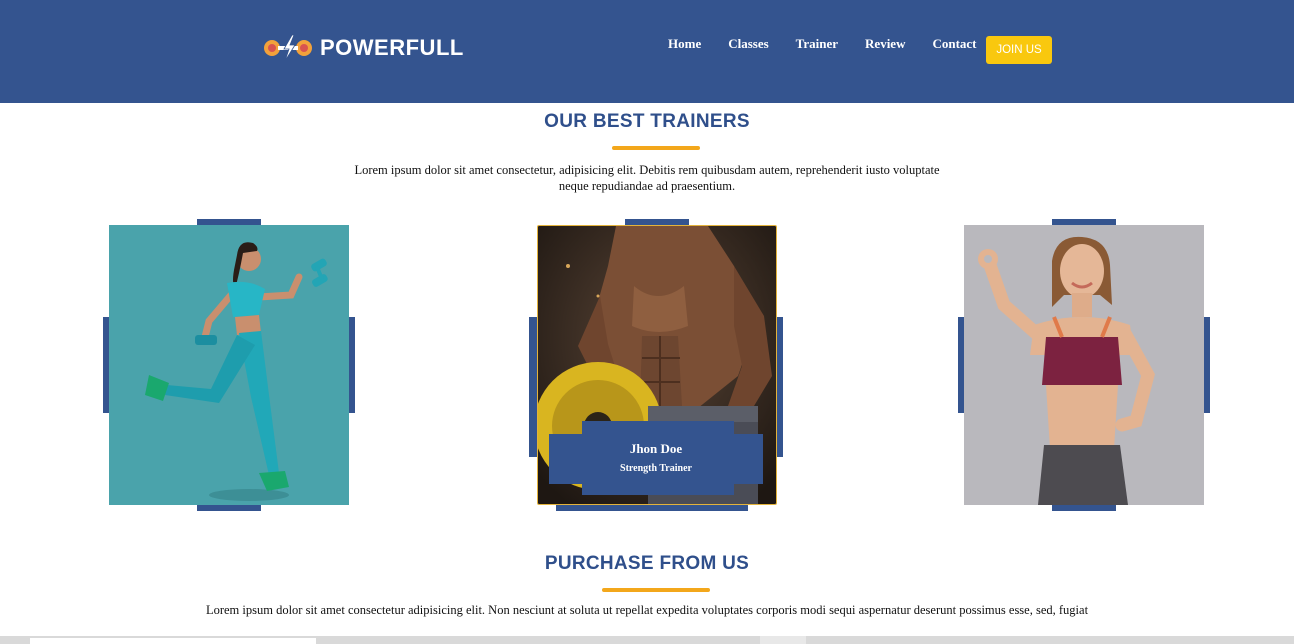  Describe the element at coordinates (656, 448) in the screenshot. I see `trainer-name: Jhon Doe` at that location.